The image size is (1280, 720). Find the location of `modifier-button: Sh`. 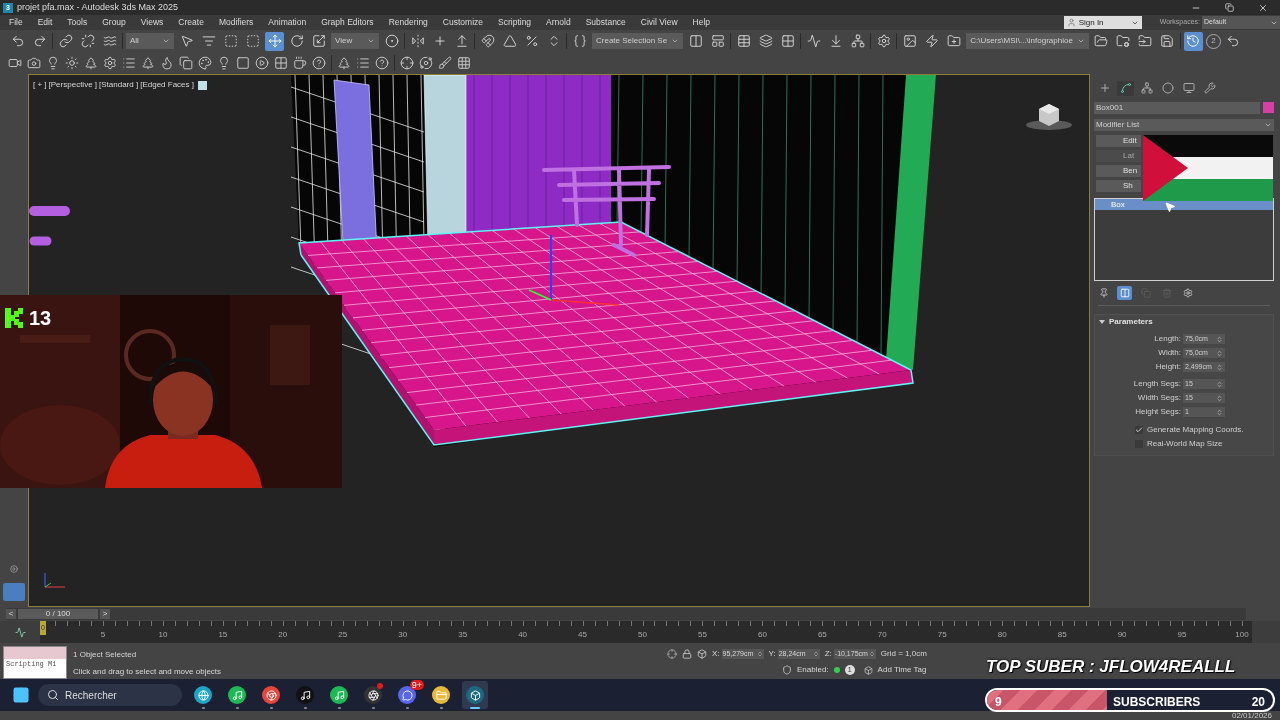

modifier-button: Sh is located at coordinates (1118, 186).